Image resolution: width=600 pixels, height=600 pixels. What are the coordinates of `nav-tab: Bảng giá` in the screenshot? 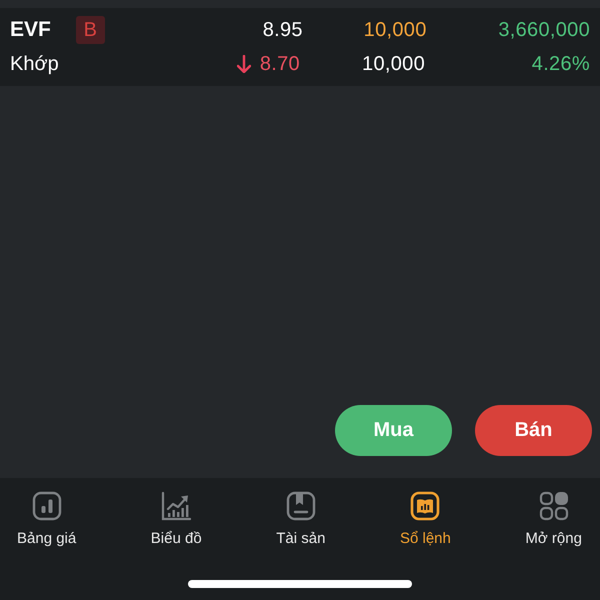 It's located at (46, 519).